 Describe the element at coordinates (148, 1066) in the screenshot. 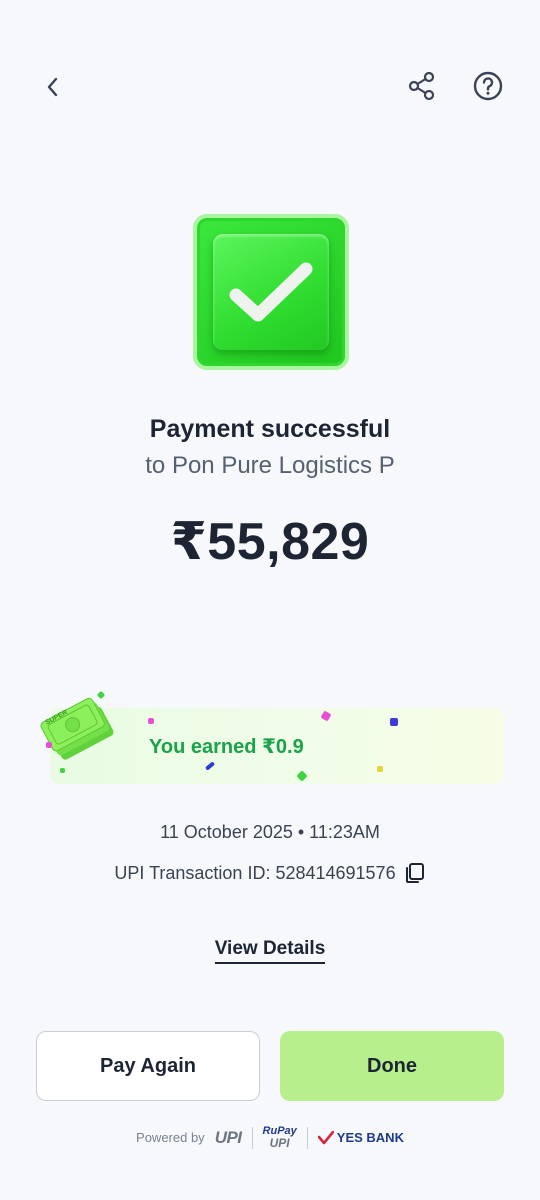

I see `pay-again-button: Pay Again` at that location.